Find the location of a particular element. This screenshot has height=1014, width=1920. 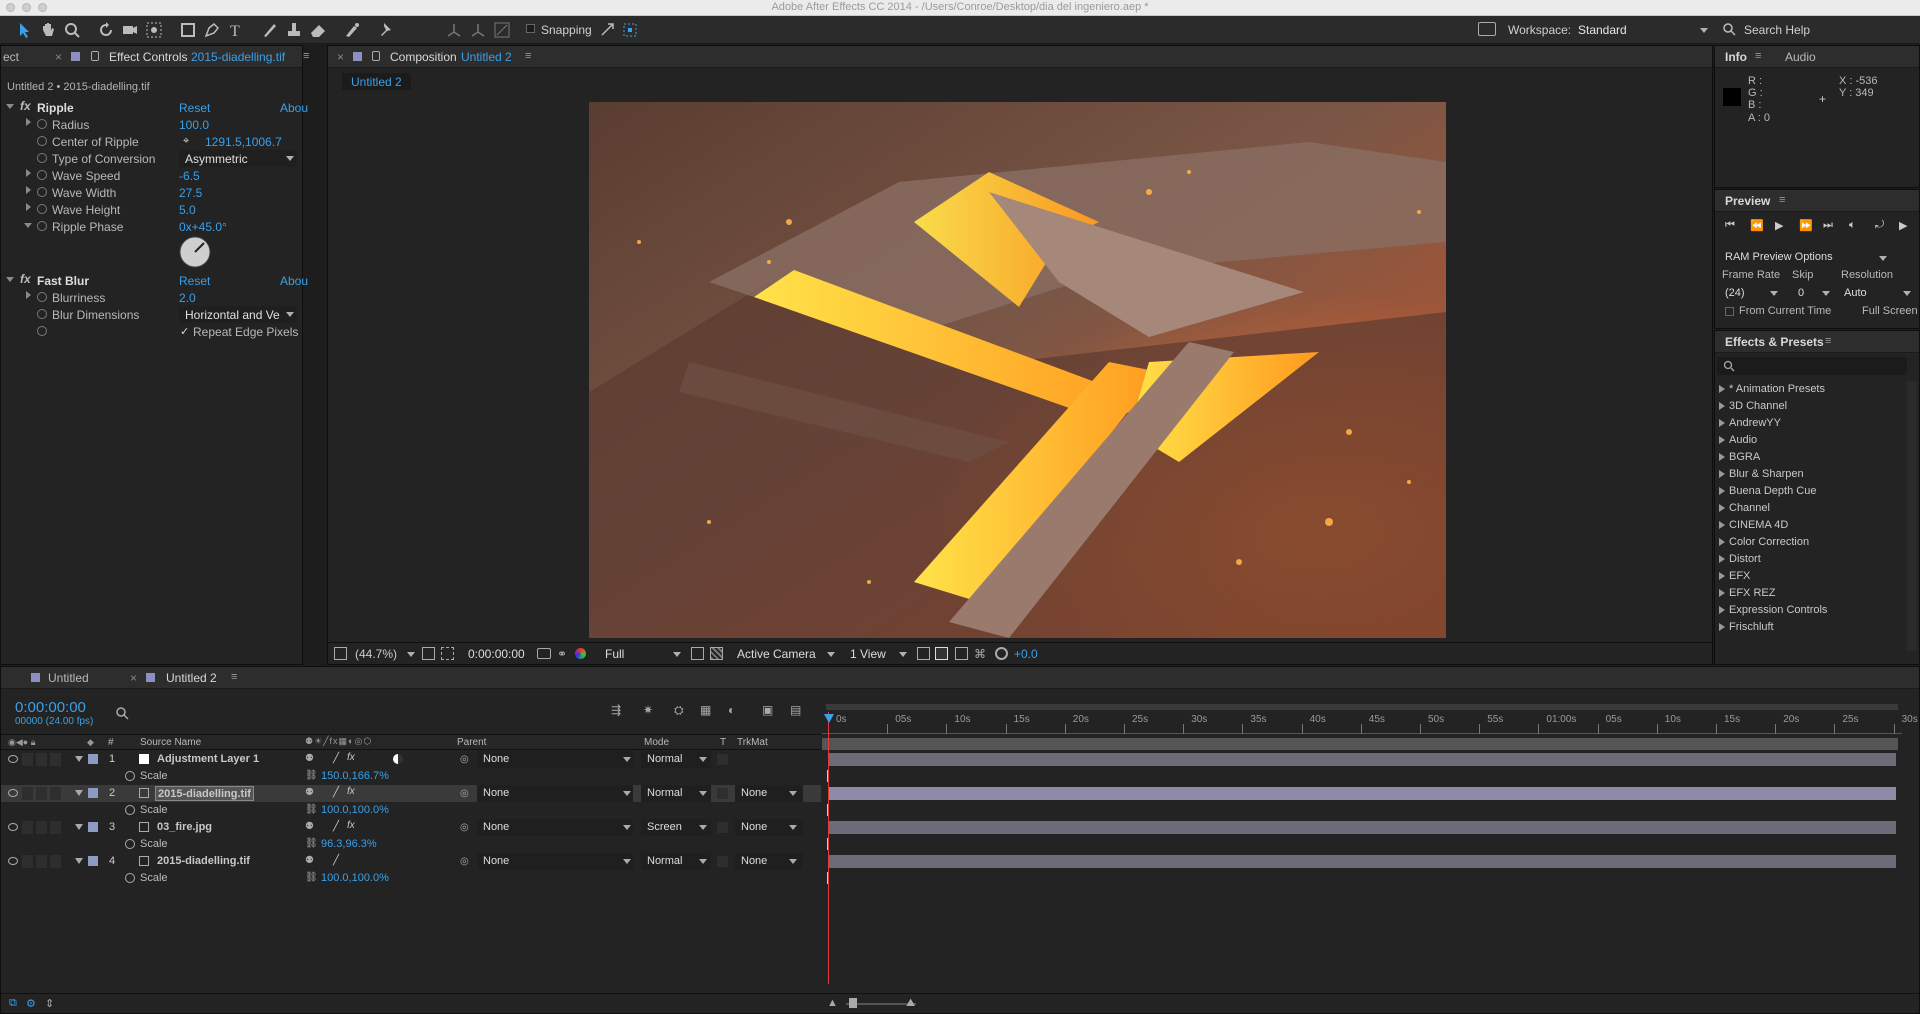

speed-value: -6.5 is located at coordinates (189, 176).